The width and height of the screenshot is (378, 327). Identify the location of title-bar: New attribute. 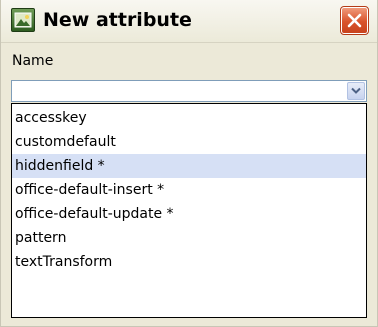
(189, 21).